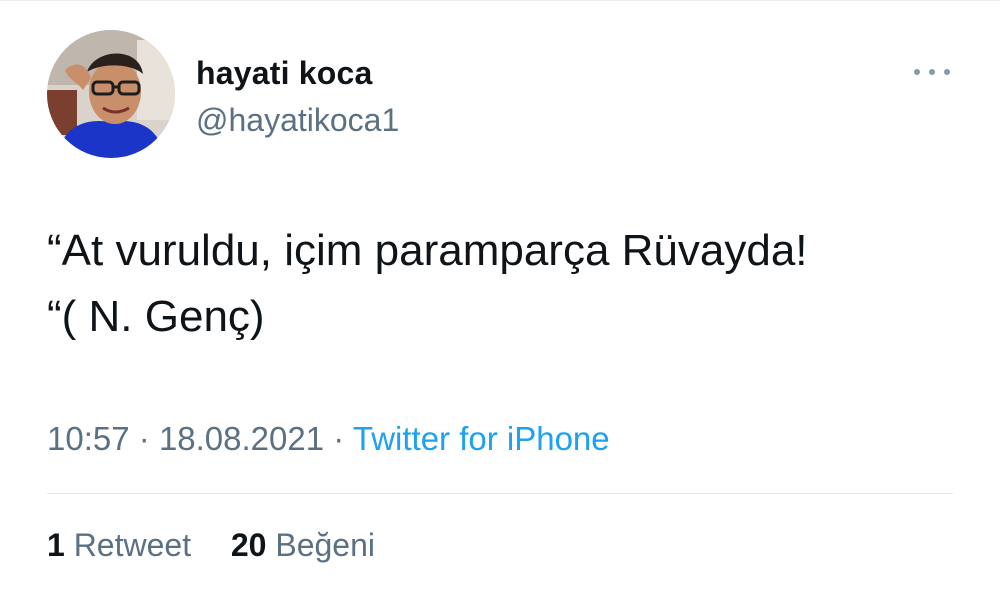 The width and height of the screenshot is (1000, 600). What do you see at coordinates (56, 545) in the screenshot?
I see `retweets-count: 1` at bounding box center [56, 545].